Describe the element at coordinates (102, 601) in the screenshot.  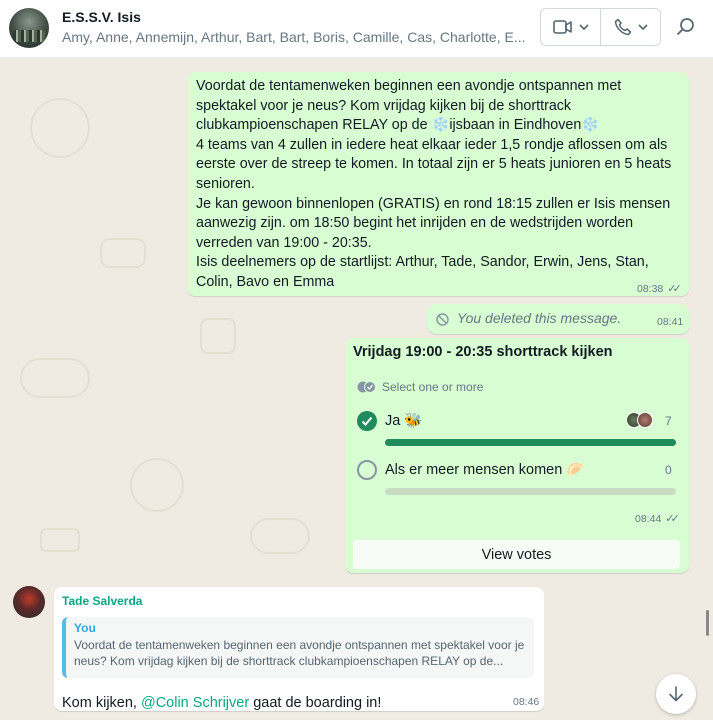
I see `sender-name: Tade Salverda` at that location.